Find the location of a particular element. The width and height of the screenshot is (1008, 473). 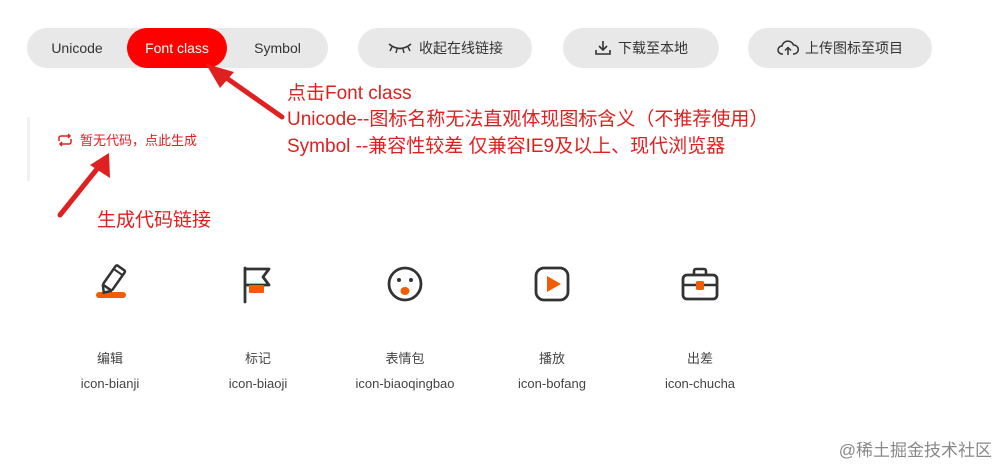

icon-class: icon-biaoji is located at coordinates (258, 383).